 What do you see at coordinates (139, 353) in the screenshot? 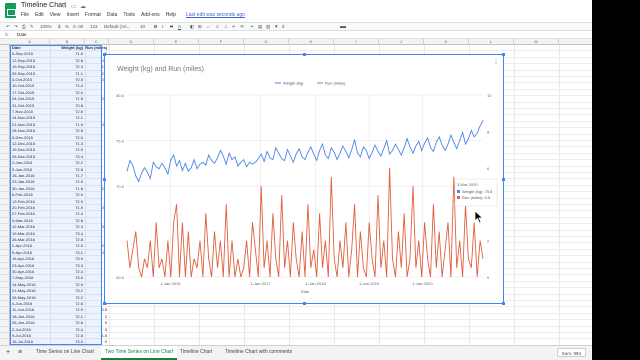
I see `sheet-tab-active: Two Time Series on Line Chart` at bounding box center [139, 353].